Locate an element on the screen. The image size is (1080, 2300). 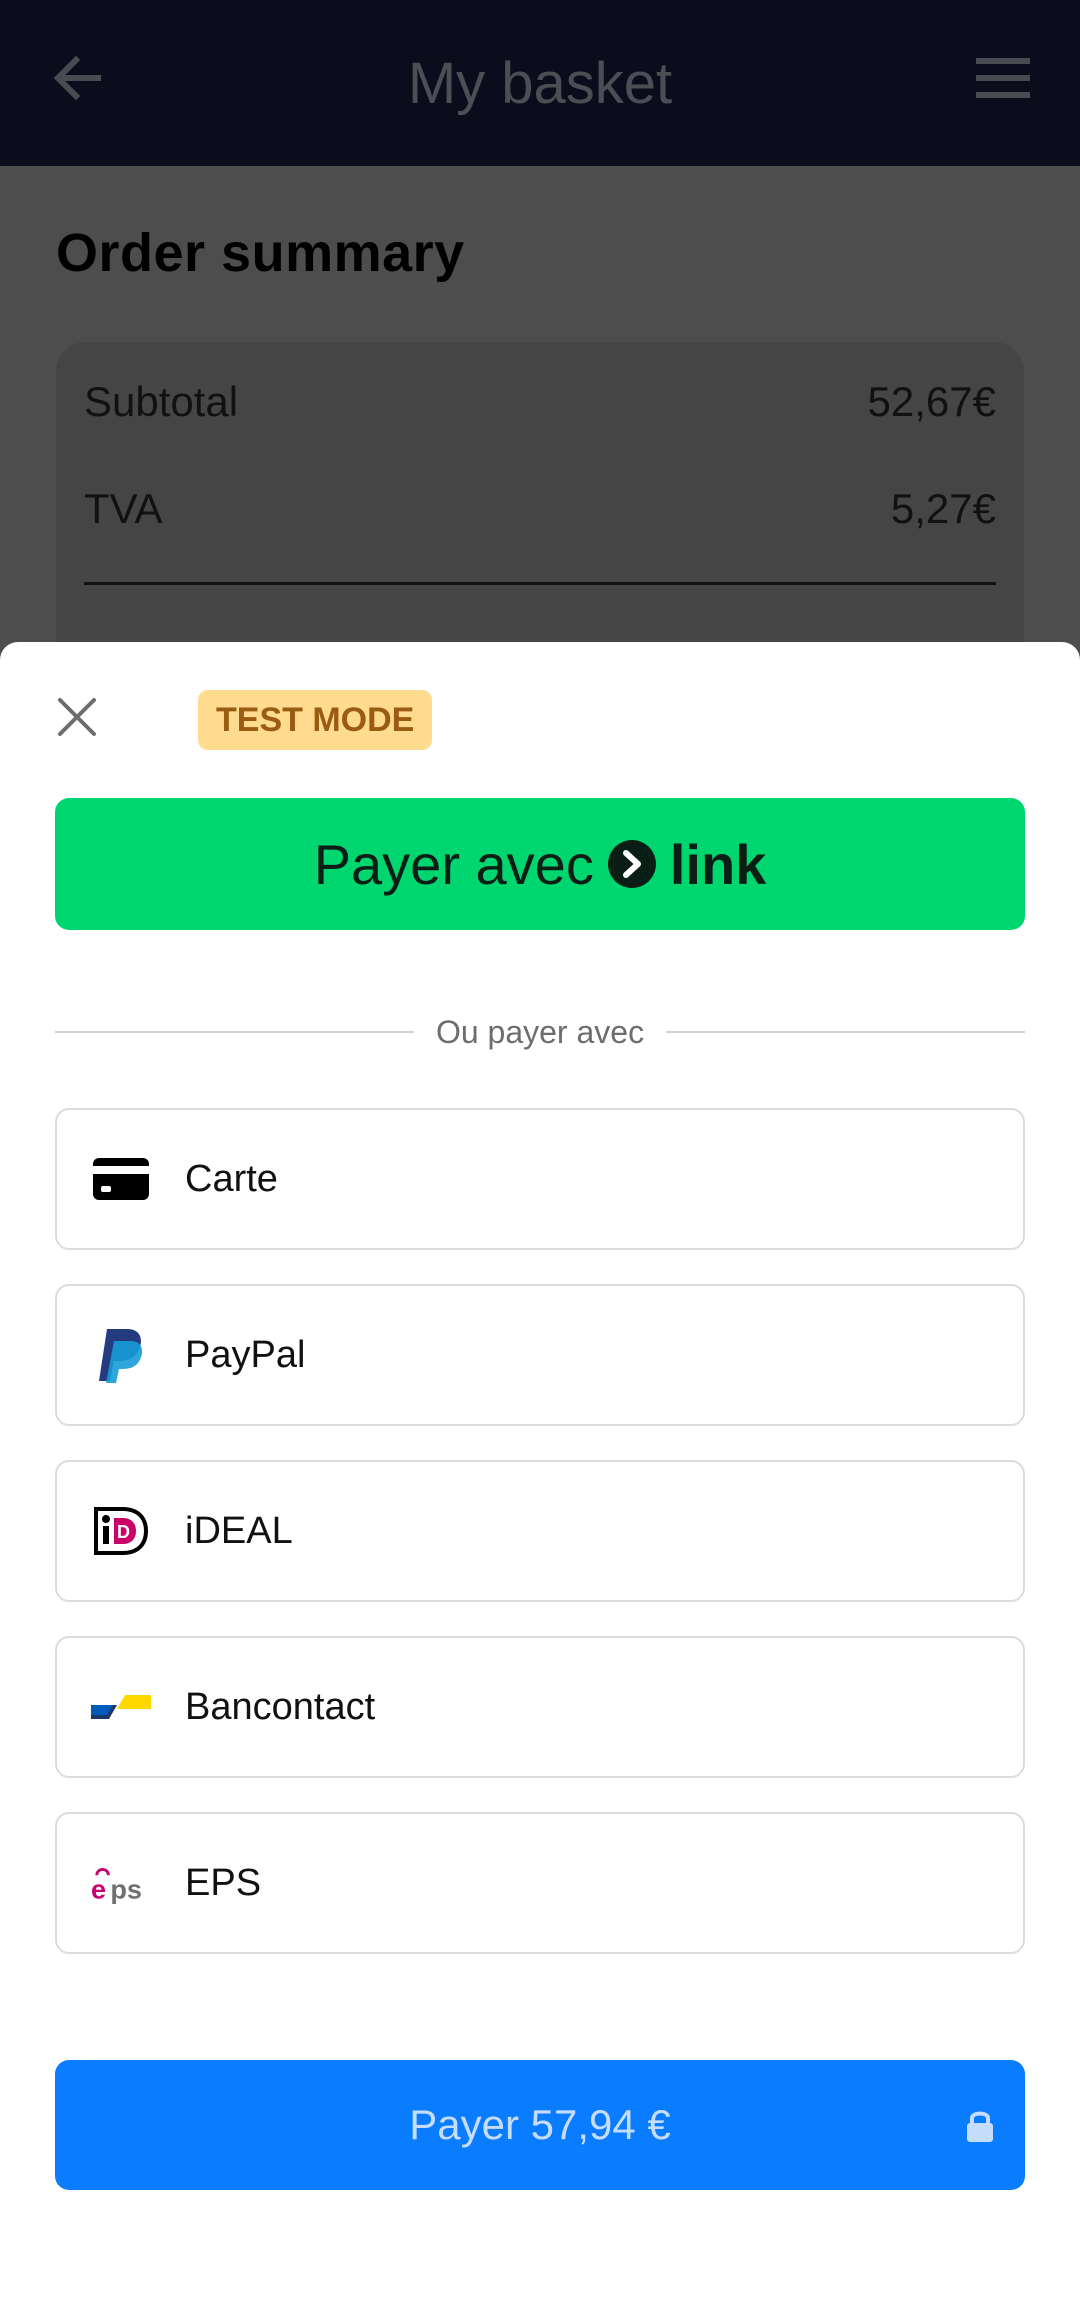
ideal-icon: D is located at coordinates (121, 1531).